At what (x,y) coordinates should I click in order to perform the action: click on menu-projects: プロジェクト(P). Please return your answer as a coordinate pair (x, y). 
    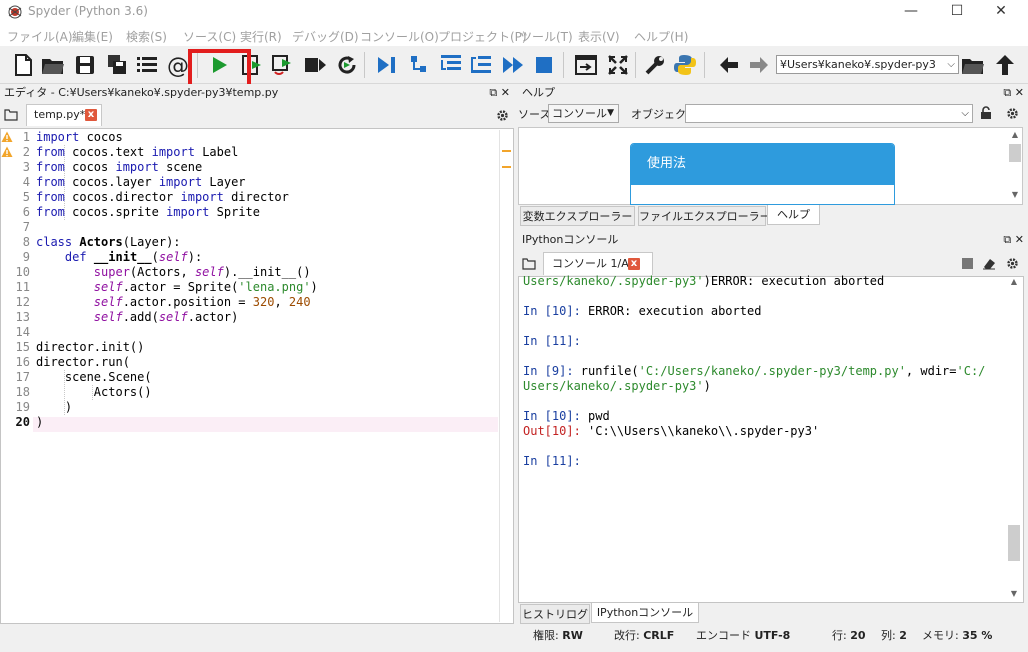
    Looking at the image, I should click on (482, 36).